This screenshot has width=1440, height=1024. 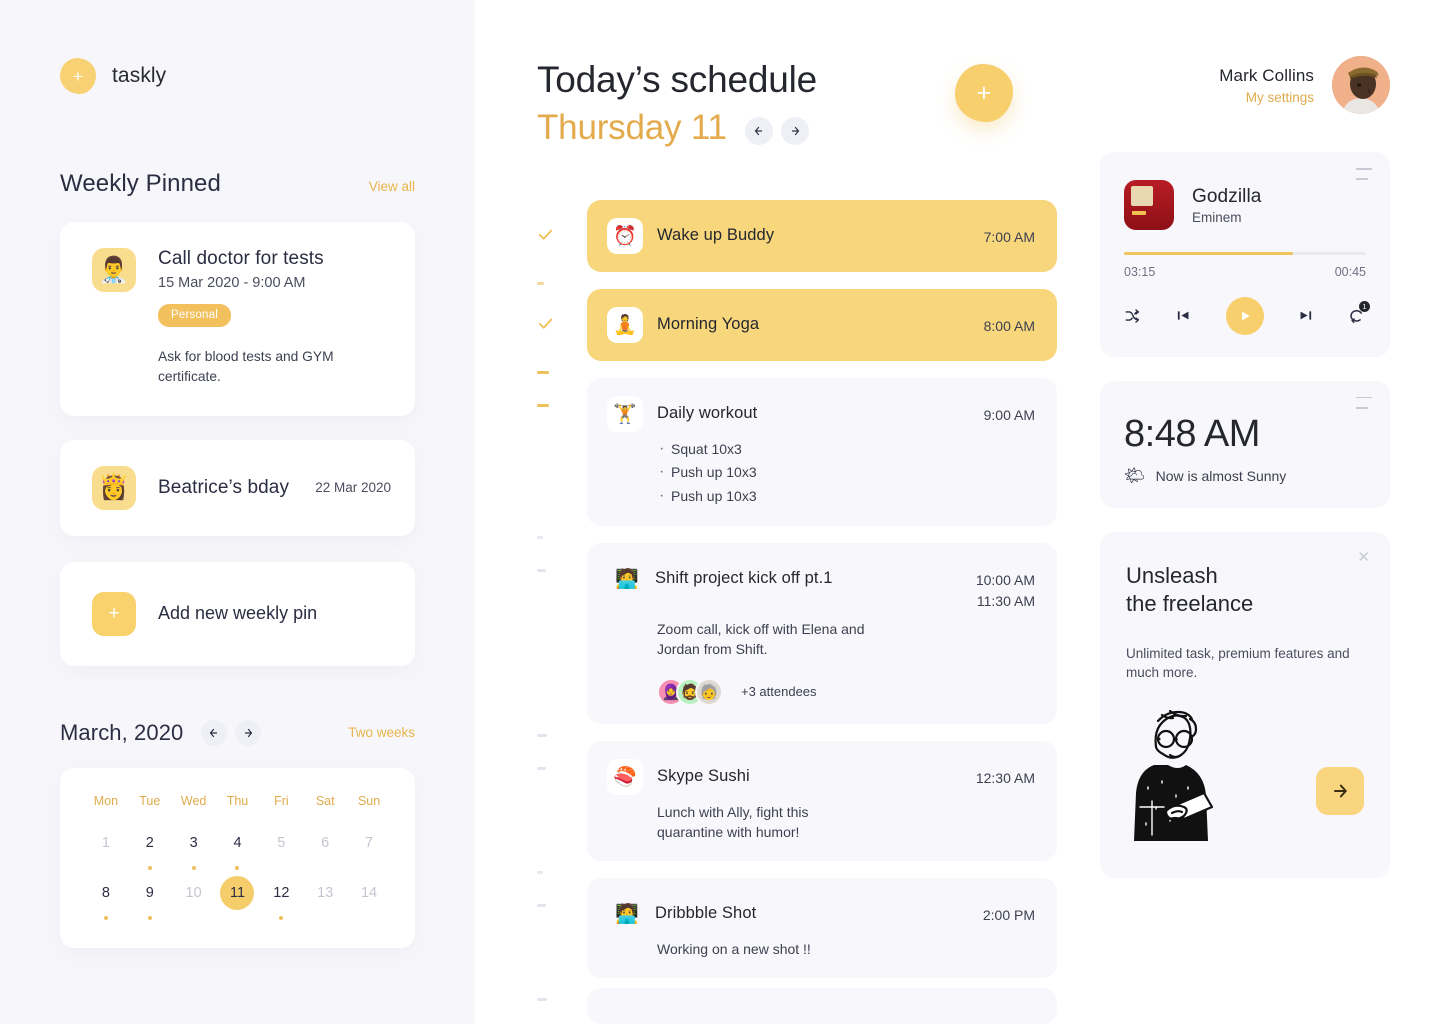 I want to click on schedule-card: ⏰ Wake up Buddy 7:00 AM, so click(x=822, y=235).